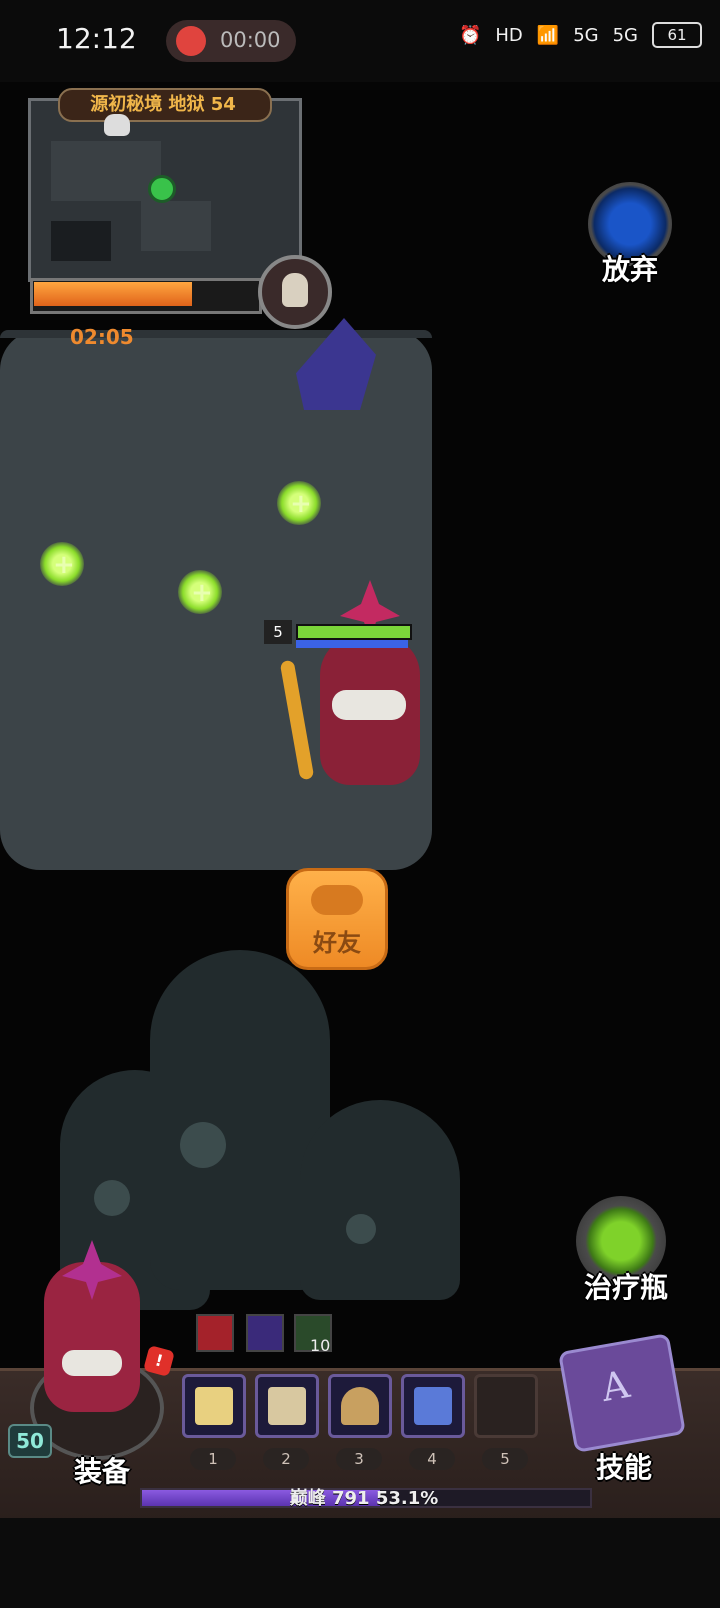 This screenshot has height=1608, width=720. I want to click on player-character, so click(359, 690).